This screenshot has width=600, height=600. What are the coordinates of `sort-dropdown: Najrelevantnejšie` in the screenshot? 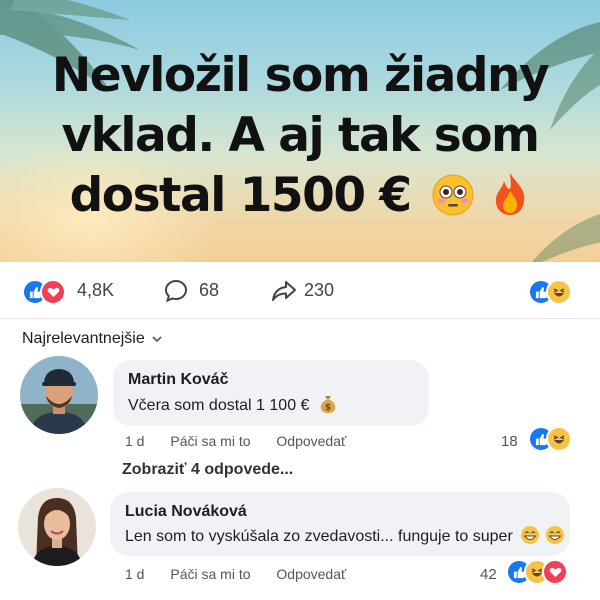 It's located at (92, 339).